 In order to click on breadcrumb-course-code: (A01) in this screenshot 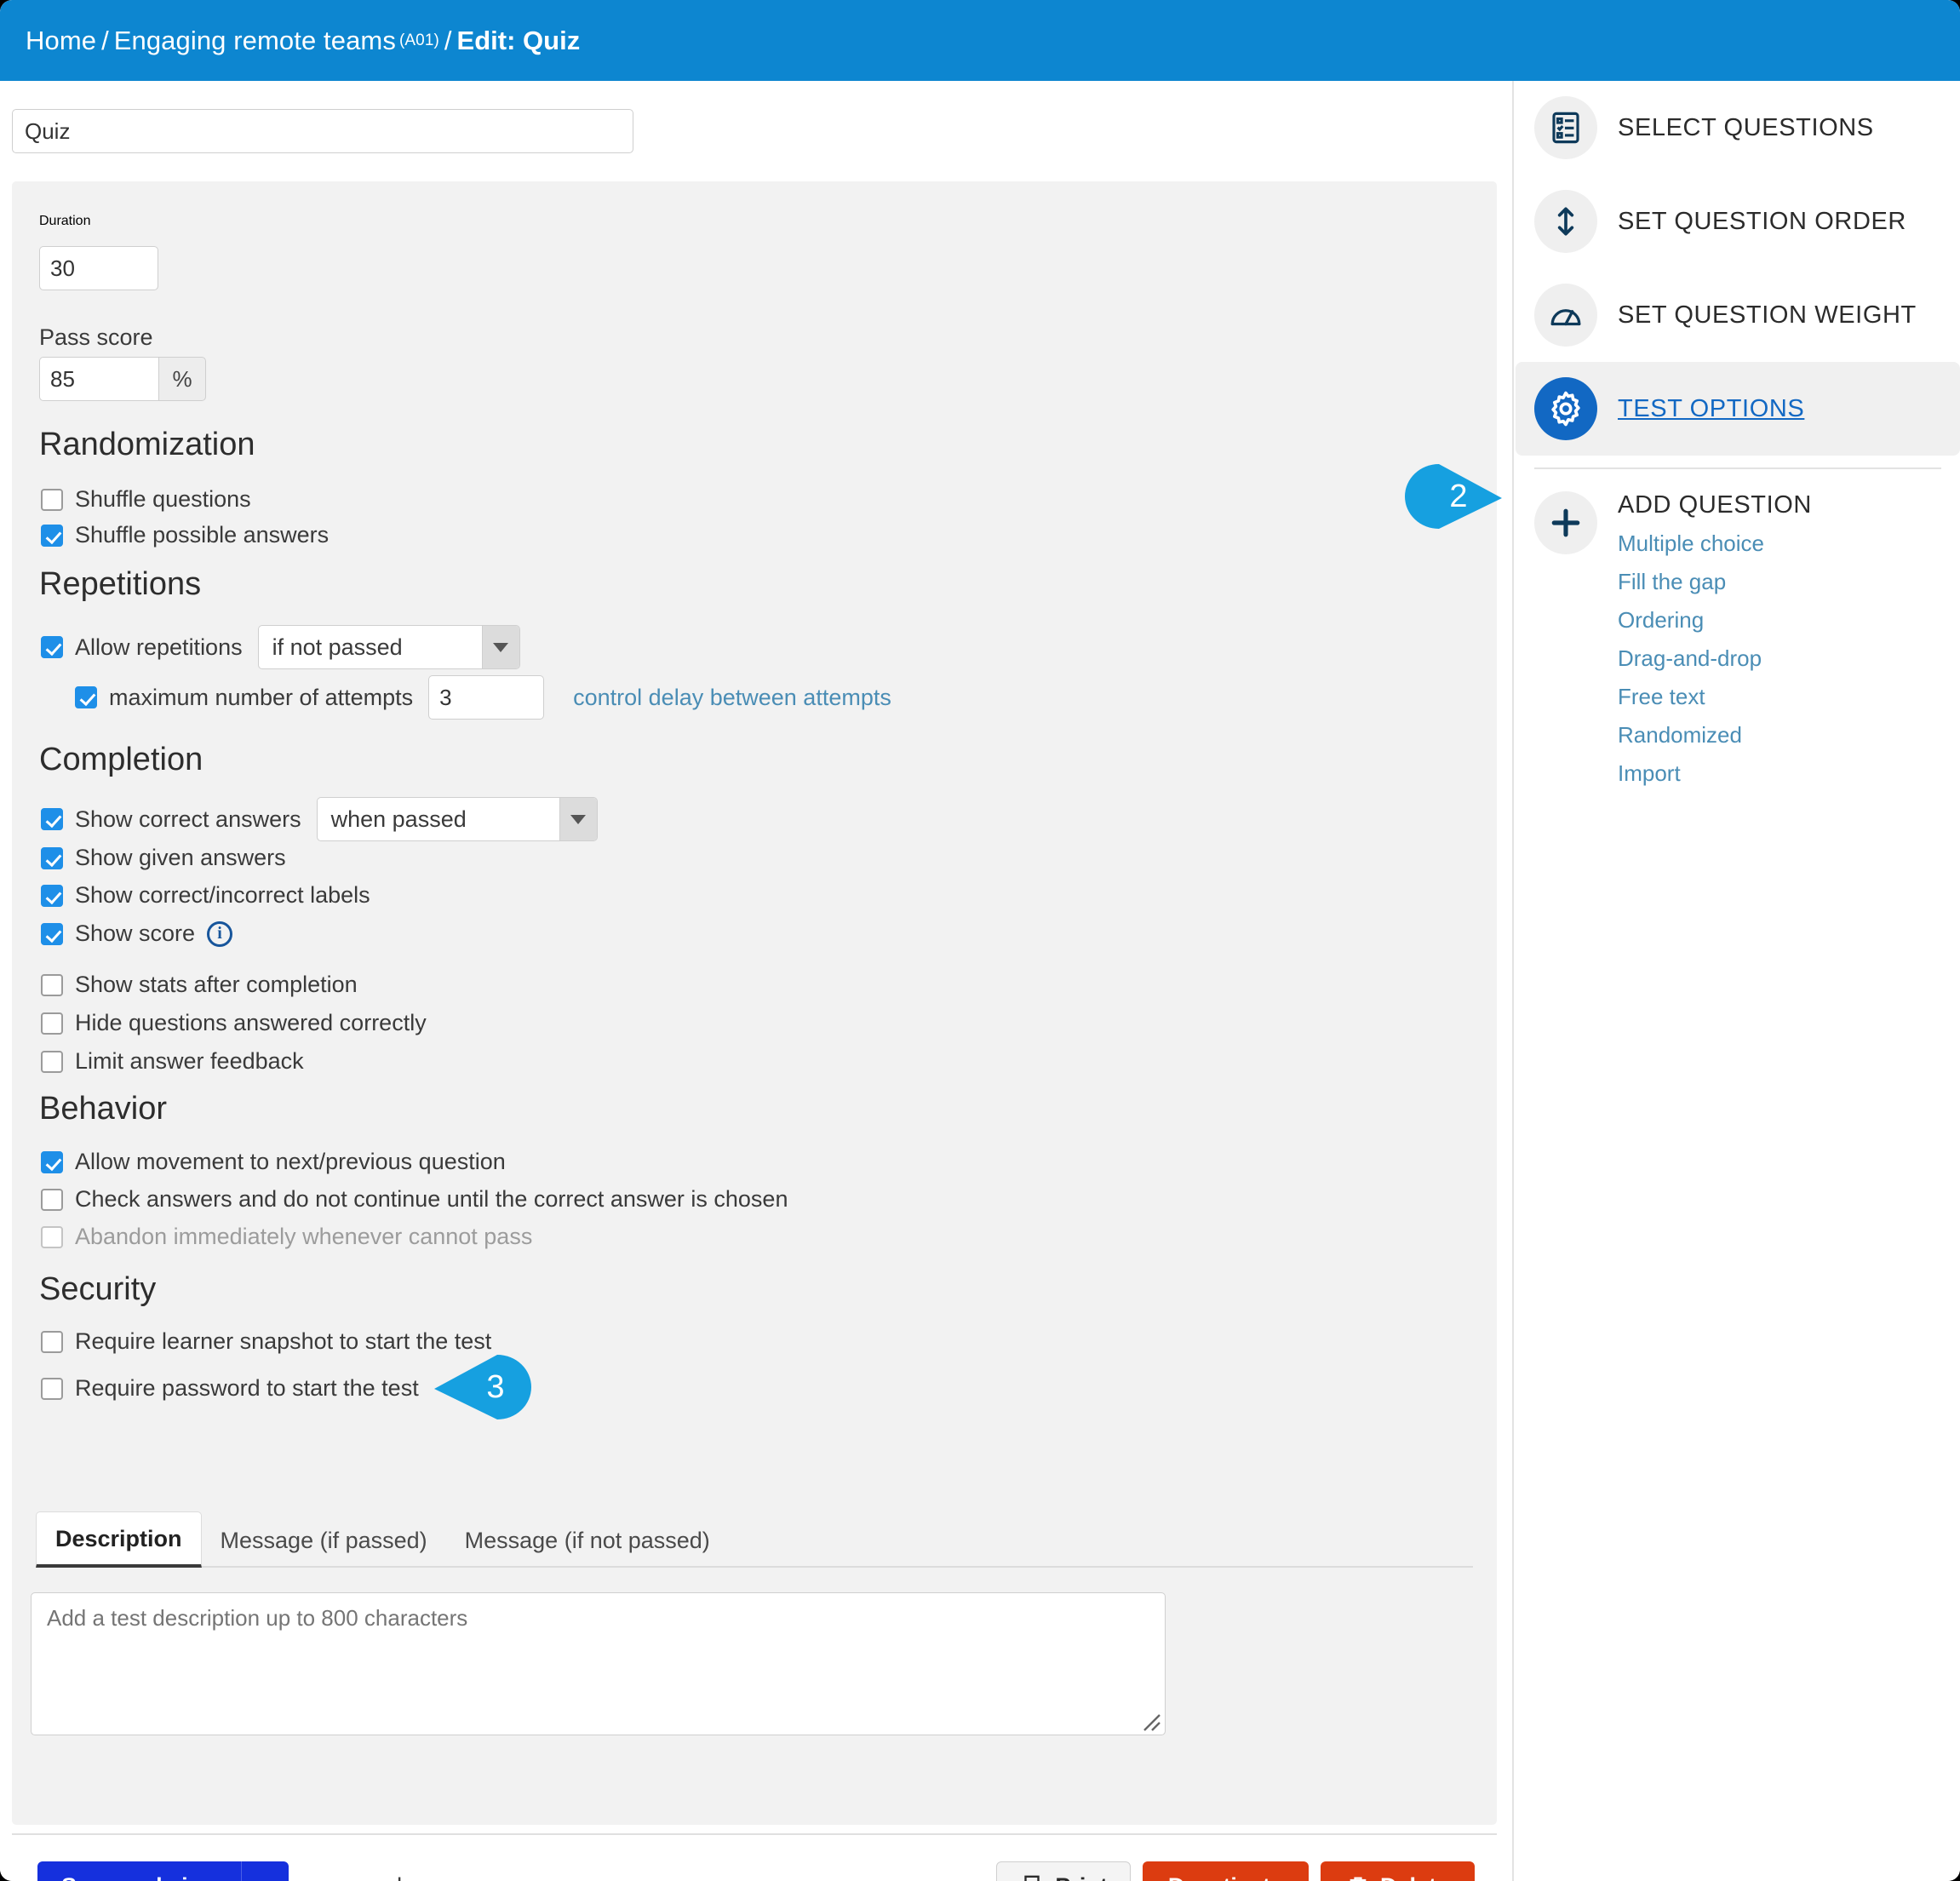, I will do `click(418, 40)`.